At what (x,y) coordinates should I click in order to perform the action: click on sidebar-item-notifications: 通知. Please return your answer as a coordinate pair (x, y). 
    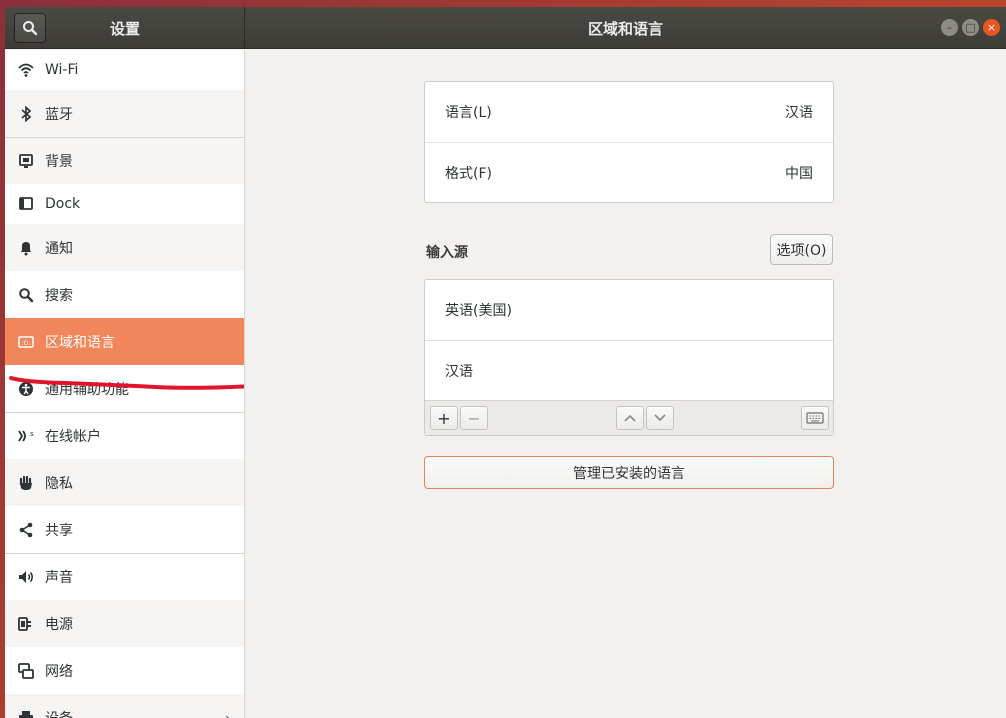
    Looking at the image, I should click on (124, 247).